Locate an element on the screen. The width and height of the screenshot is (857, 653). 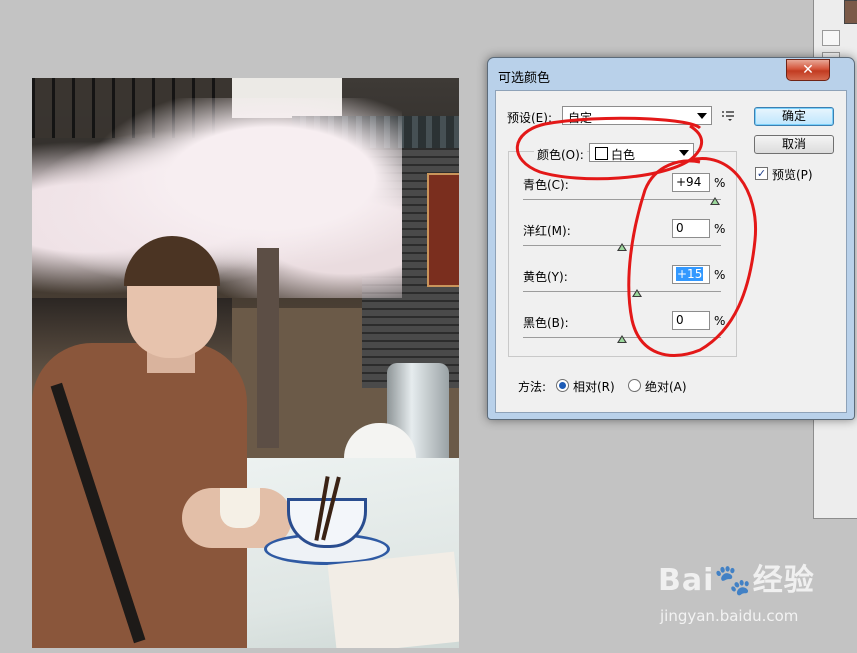
magenta-input: 0 is located at coordinates (691, 228).